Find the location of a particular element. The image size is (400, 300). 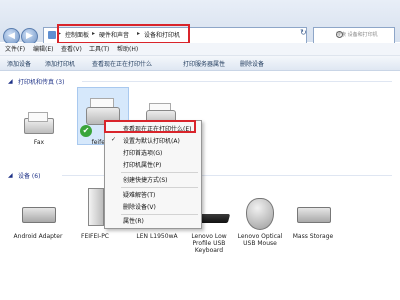

fax-icon is located at coordinates (38, 123).